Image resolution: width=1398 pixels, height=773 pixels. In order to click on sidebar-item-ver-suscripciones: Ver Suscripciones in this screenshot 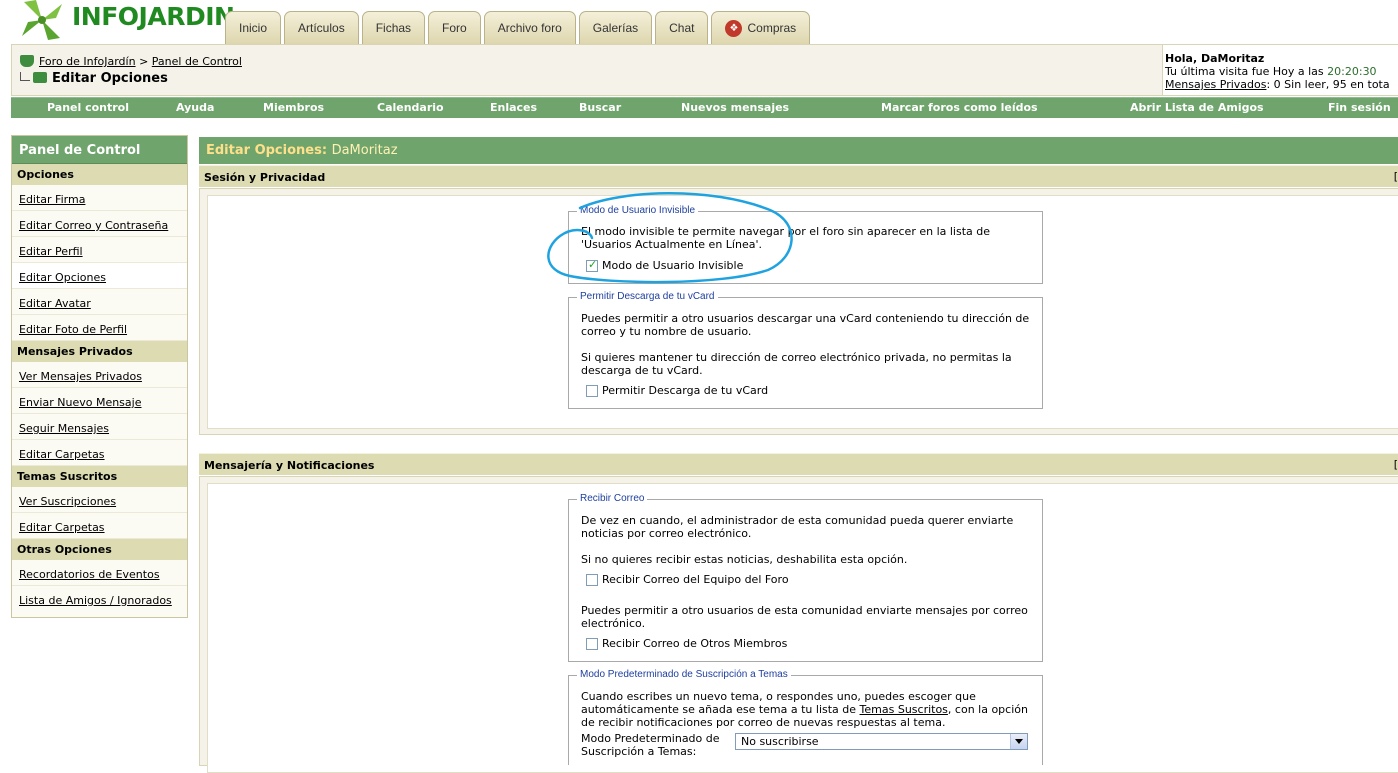, I will do `click(99, 500)`.